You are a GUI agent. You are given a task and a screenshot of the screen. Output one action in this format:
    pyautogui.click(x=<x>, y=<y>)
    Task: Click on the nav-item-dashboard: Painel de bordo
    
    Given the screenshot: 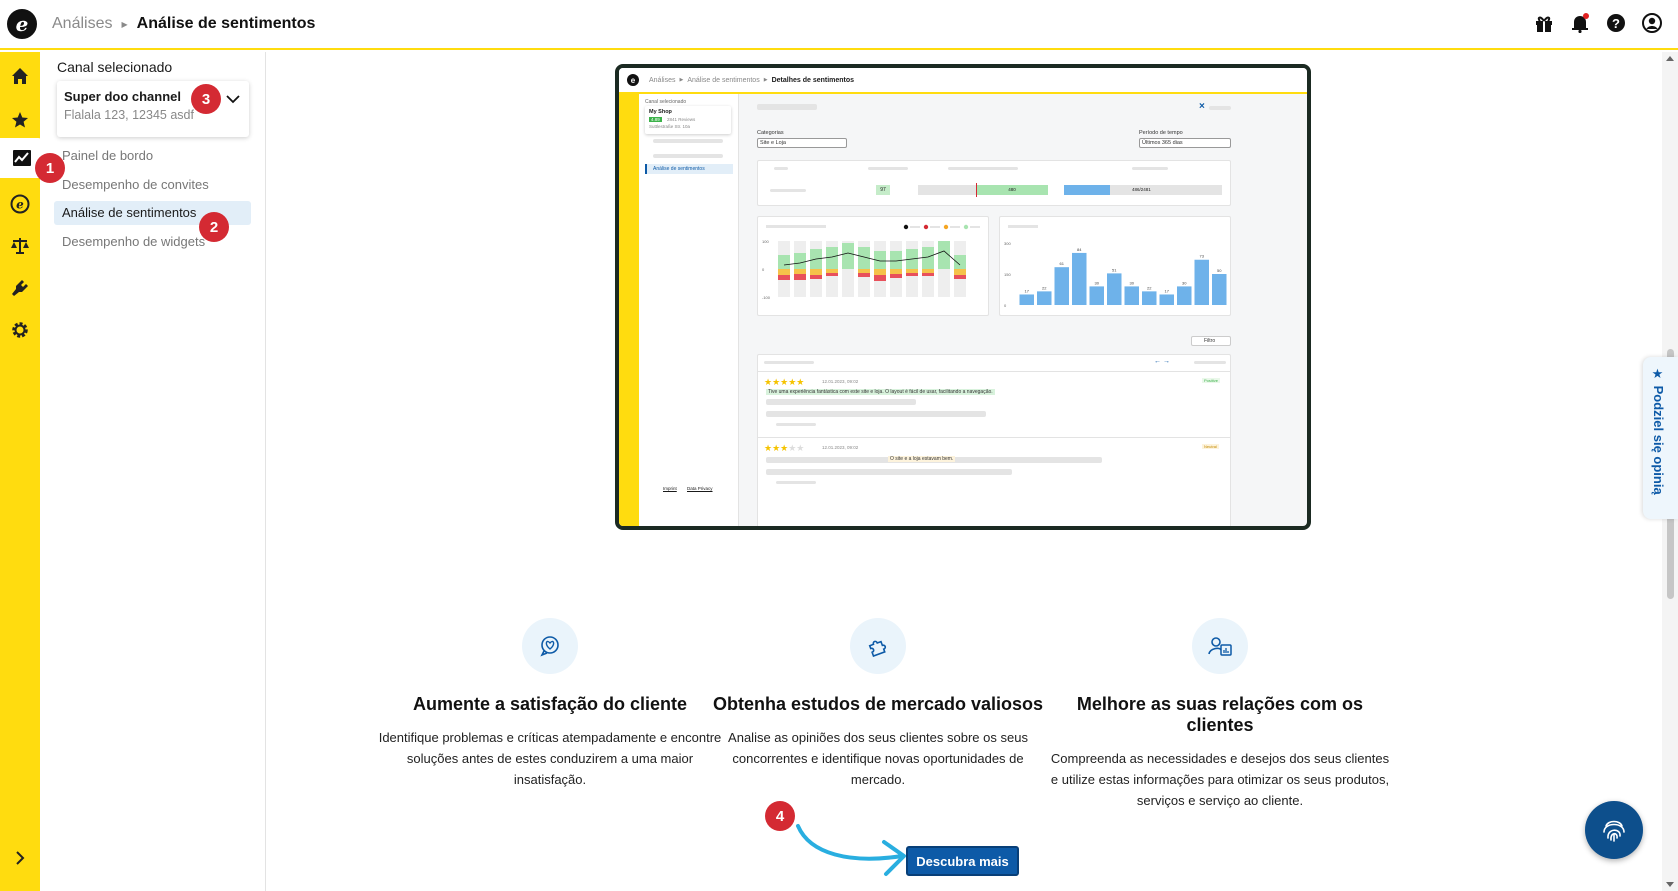 What is the action you would take?
    pyautogui.click(x=152, y=156)
    